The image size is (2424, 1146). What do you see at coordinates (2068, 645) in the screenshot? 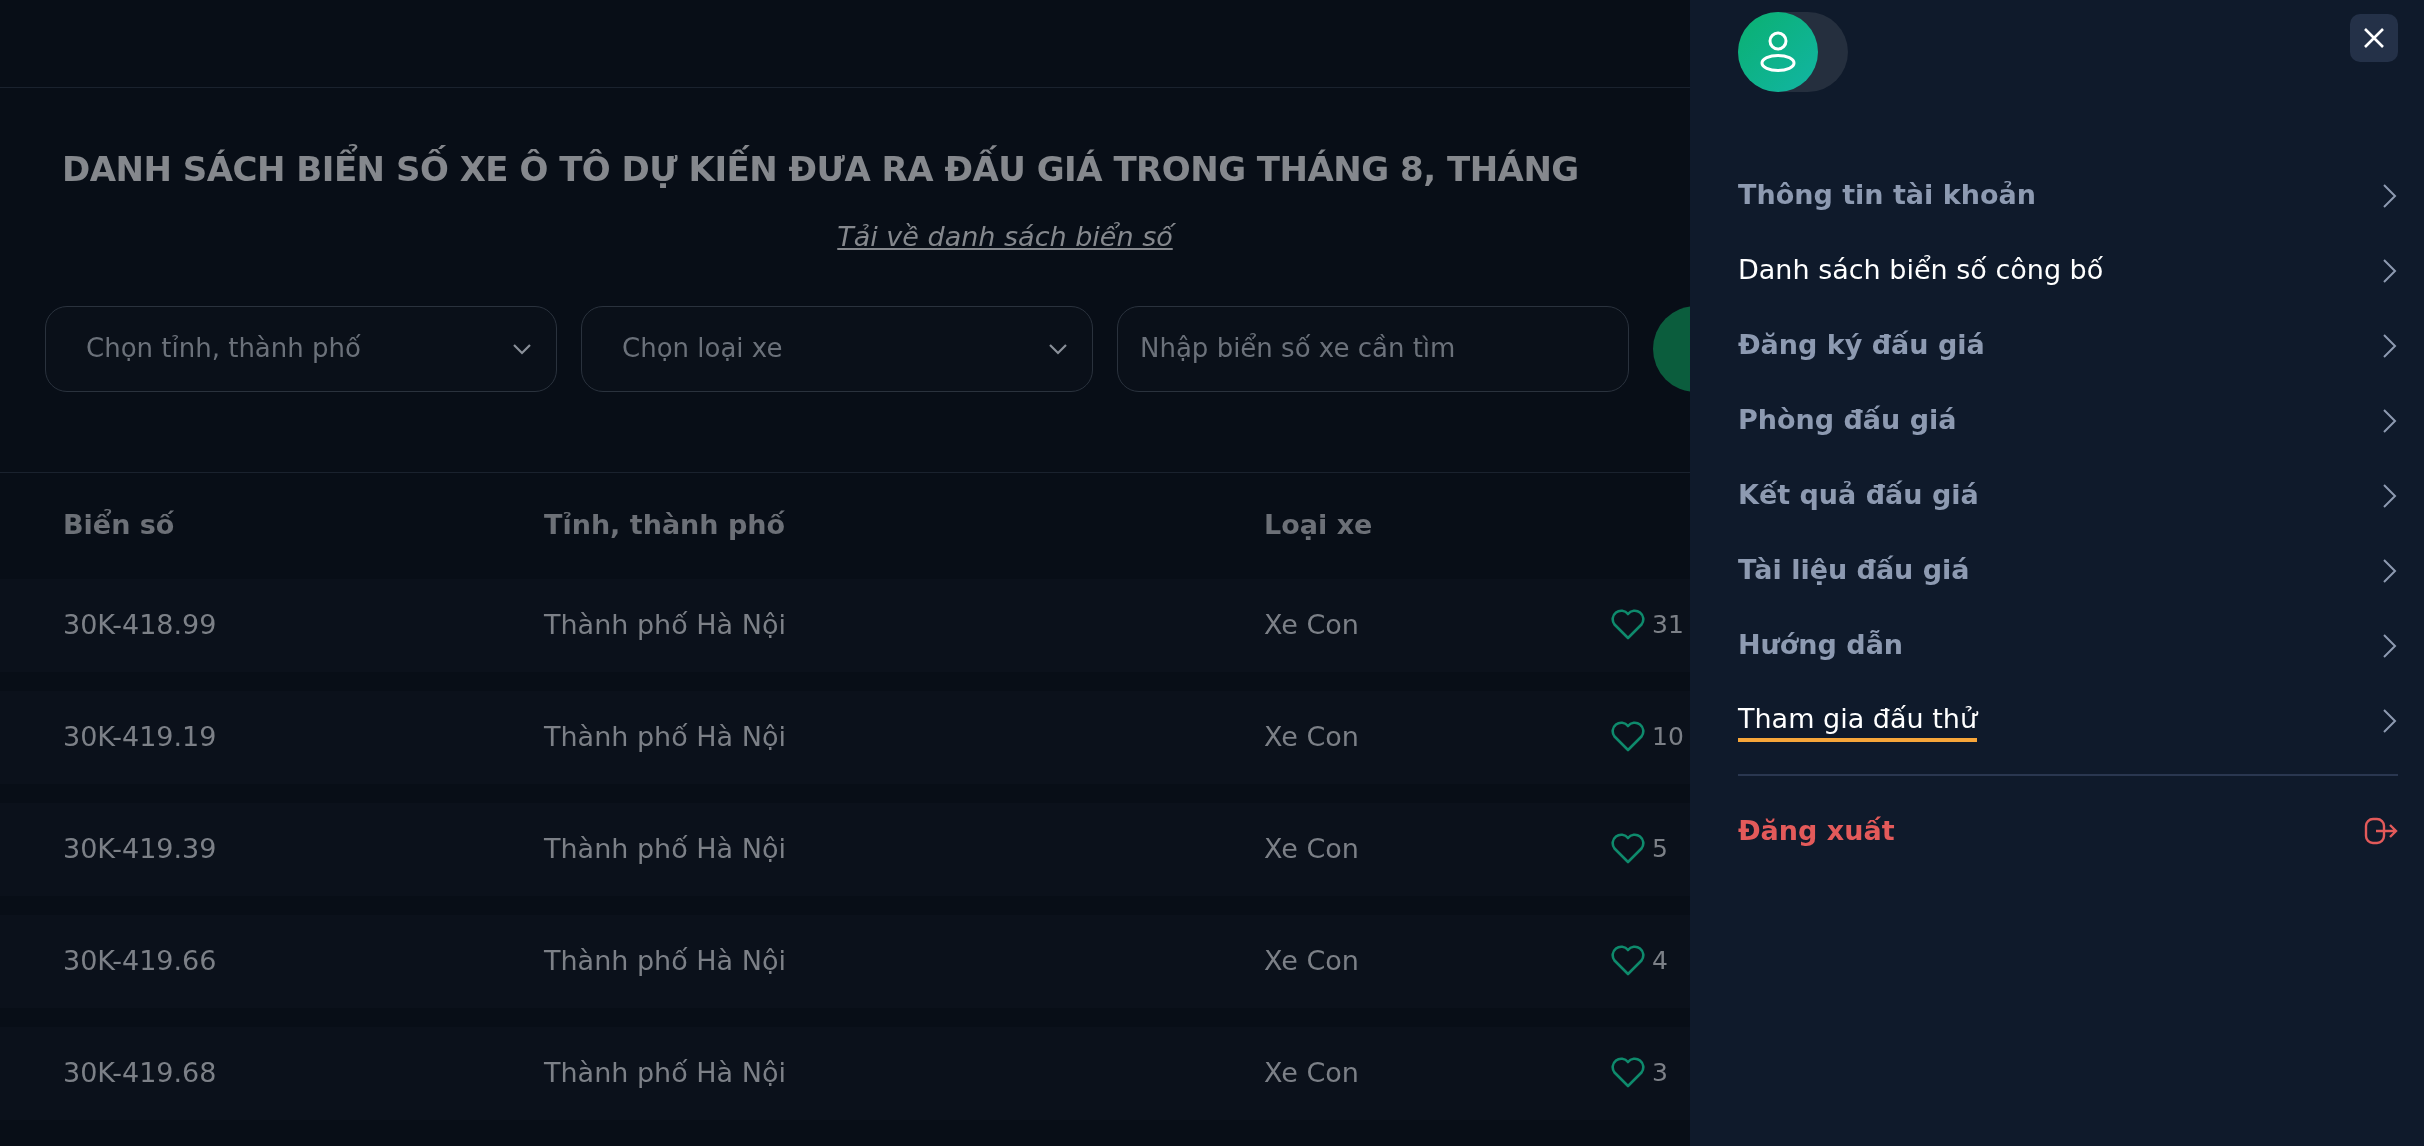
I see `menu-item: Hướng dẫn` at bounding box center [2068, 645].